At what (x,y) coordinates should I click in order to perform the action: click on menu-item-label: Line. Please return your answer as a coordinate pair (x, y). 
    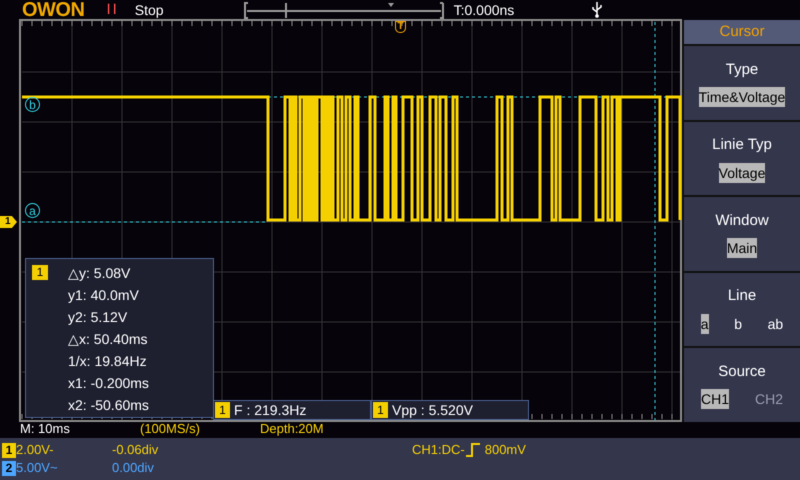
    Looking at the image, I should click on (742, 296).